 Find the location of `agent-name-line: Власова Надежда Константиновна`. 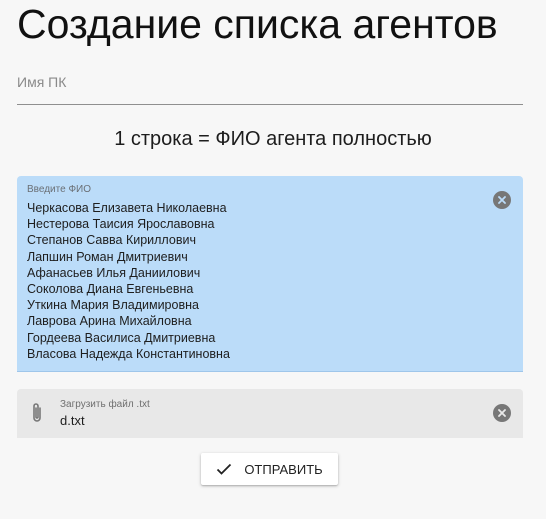

agent-name-line: Власова Надежда Константиновна is located at coordinates (128, 353).